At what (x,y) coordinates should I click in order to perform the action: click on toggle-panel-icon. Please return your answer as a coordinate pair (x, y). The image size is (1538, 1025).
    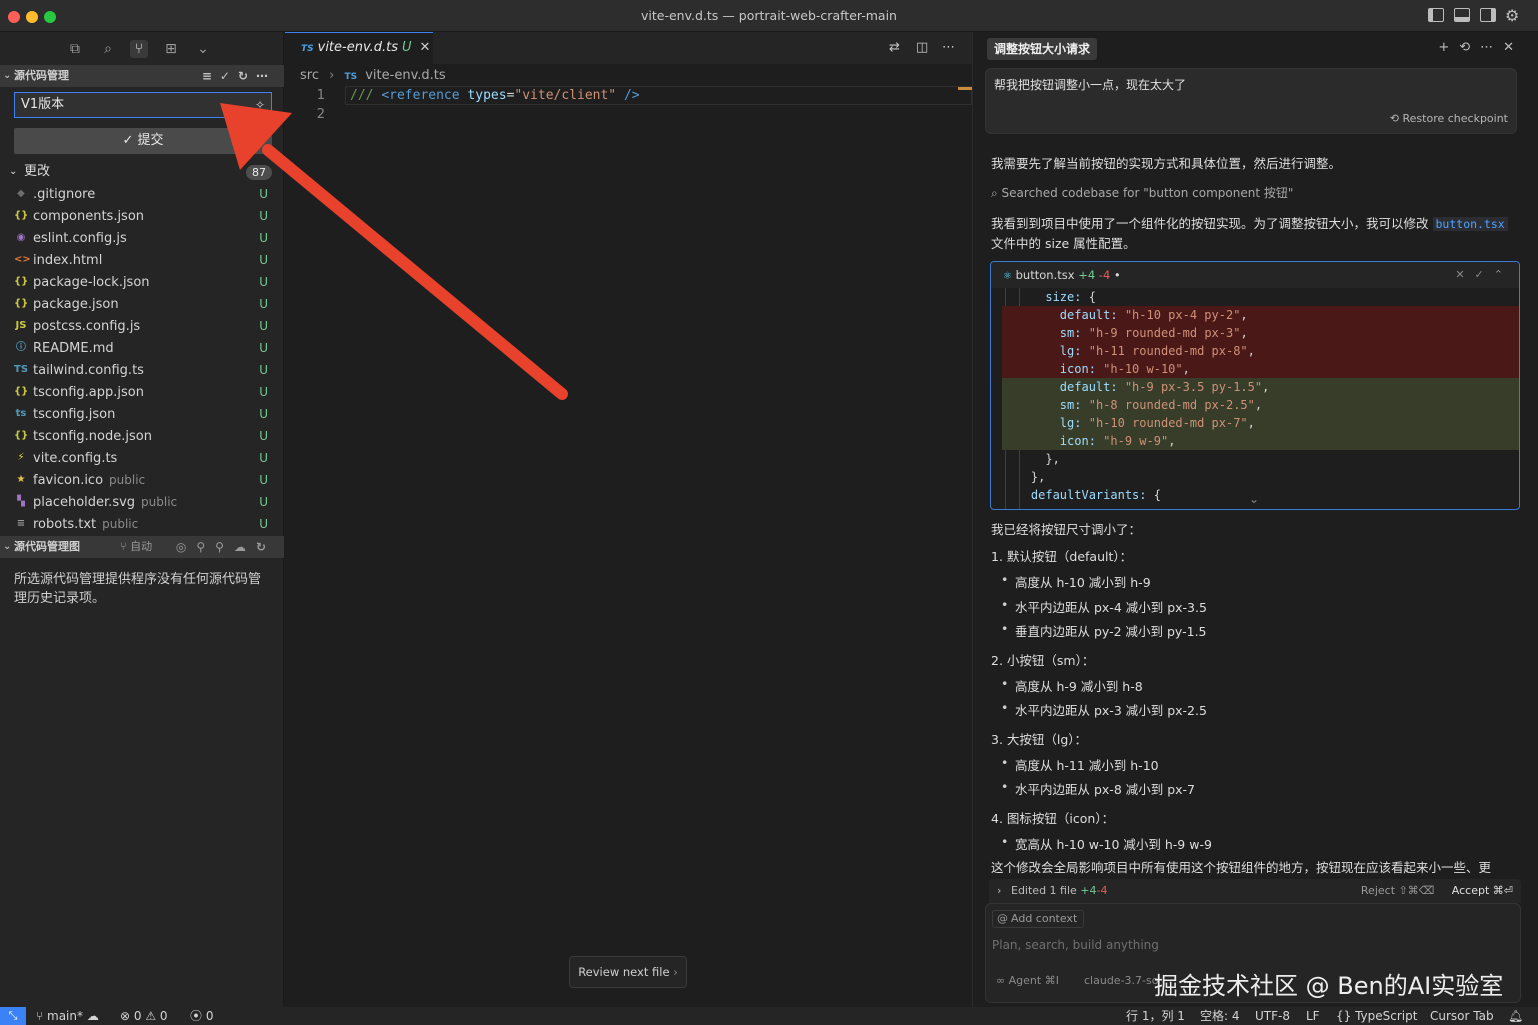
    Looking at the image, I should click on (1462, 15).